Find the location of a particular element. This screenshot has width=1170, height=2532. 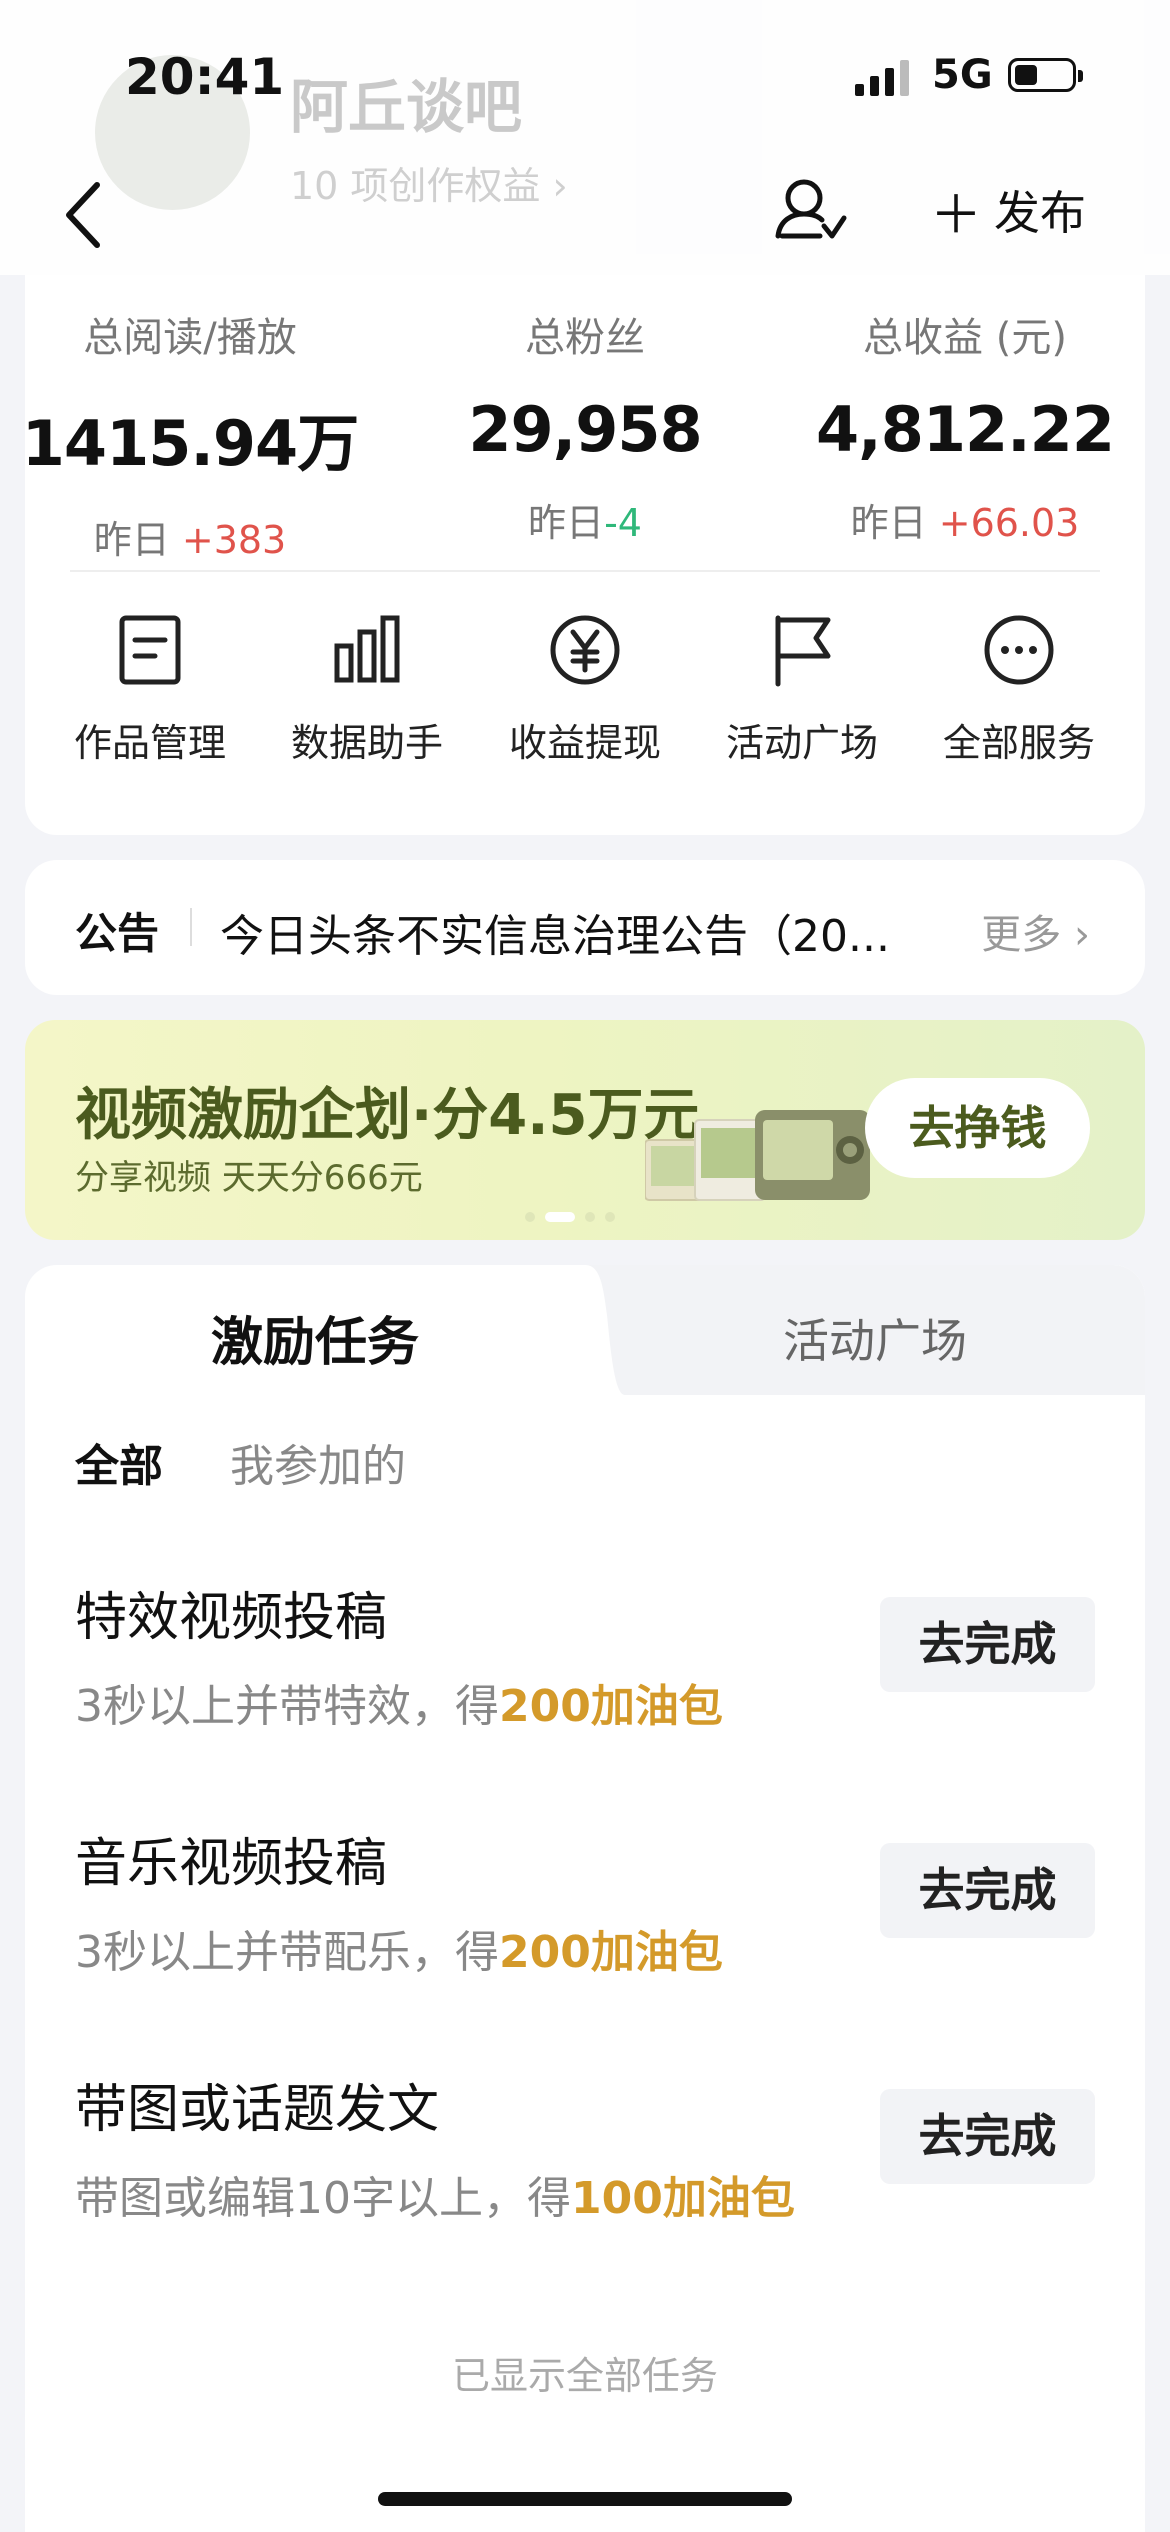

notice-bar: 公告 今日头条不实信息治理公告（20... 更多 › is located at coordinates (585, 927).